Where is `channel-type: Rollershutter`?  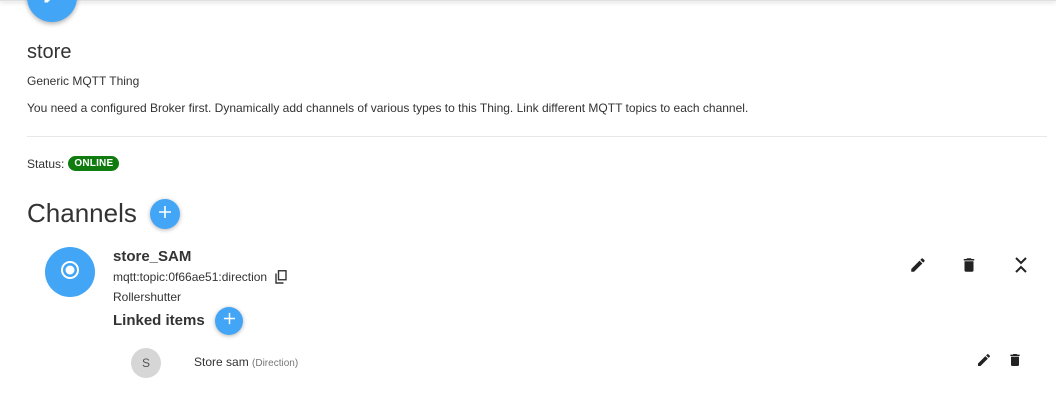
channel-type: Rollershutter is located at coordinates (147, 297).